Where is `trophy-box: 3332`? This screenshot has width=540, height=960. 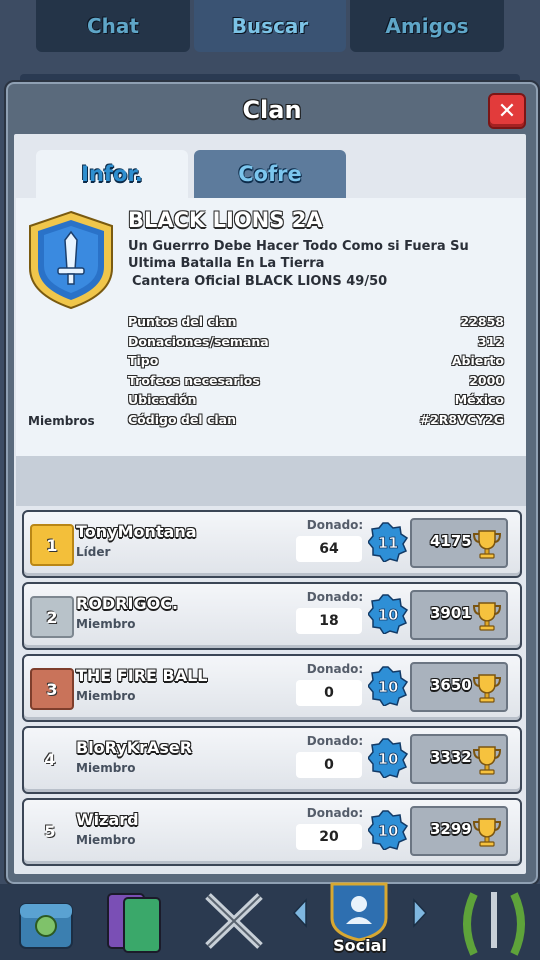
trophy-box: 3332 is located at coordinates (459, 759).